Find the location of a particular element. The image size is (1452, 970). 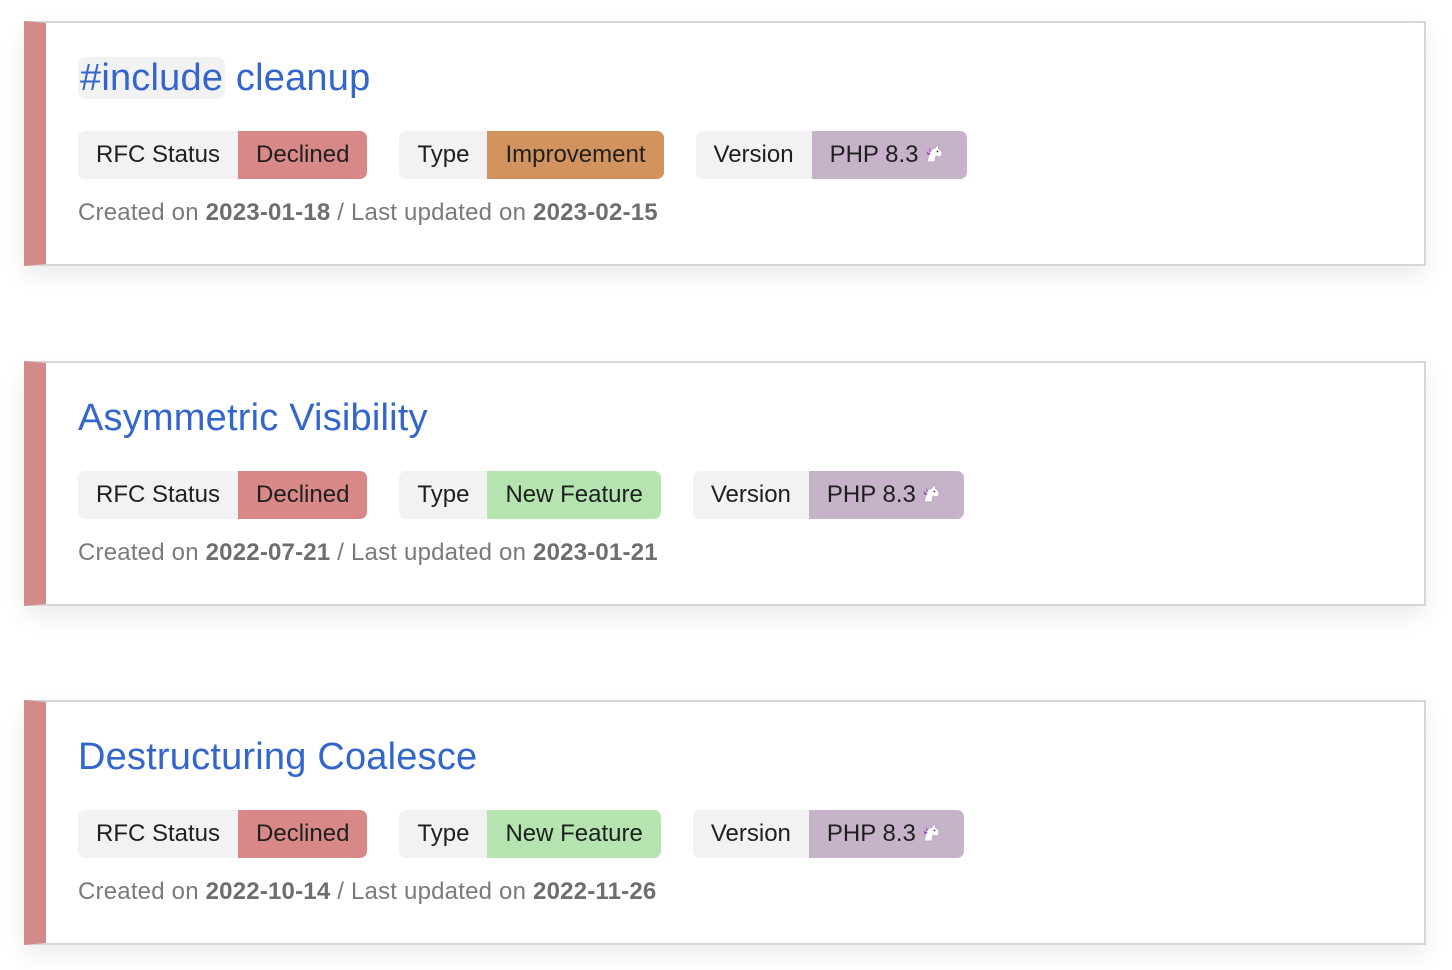

rfc-title-link: Destructuring Coalesce is located at coordinates (277, 757).